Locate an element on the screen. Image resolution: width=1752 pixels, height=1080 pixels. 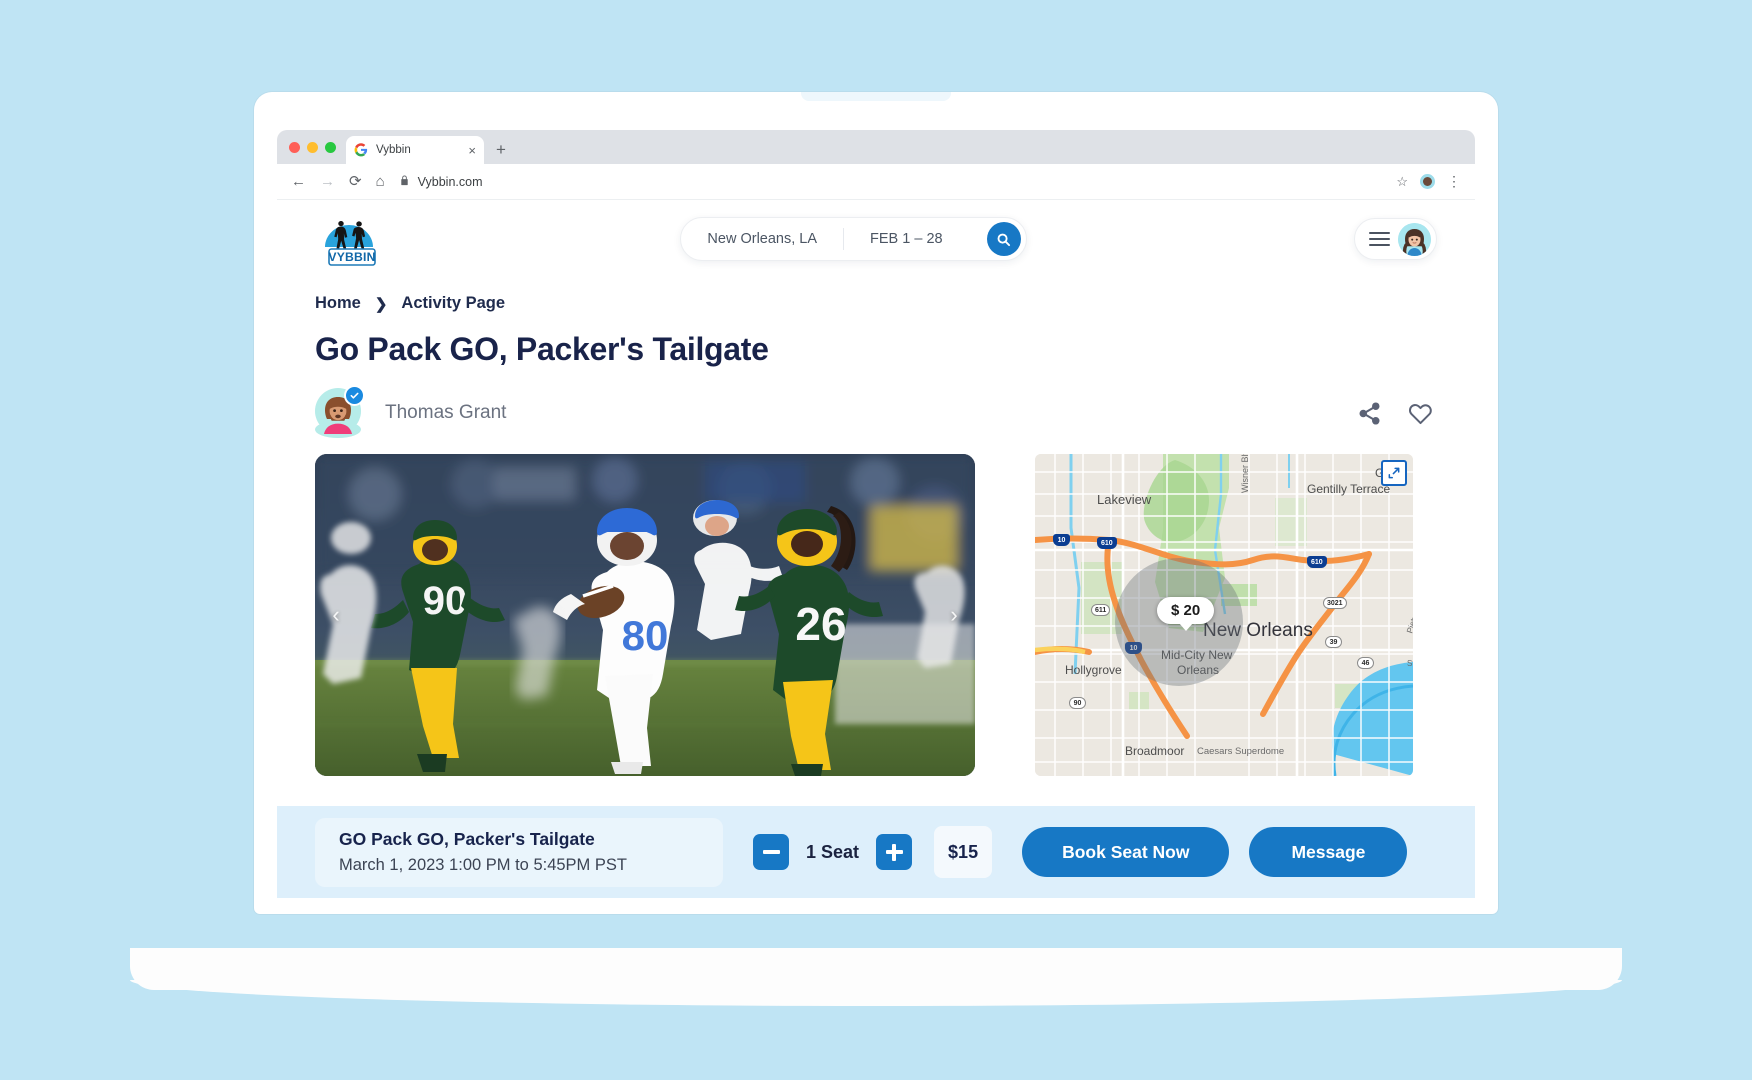
message-button: Message is located at coordinates (1328, 852).